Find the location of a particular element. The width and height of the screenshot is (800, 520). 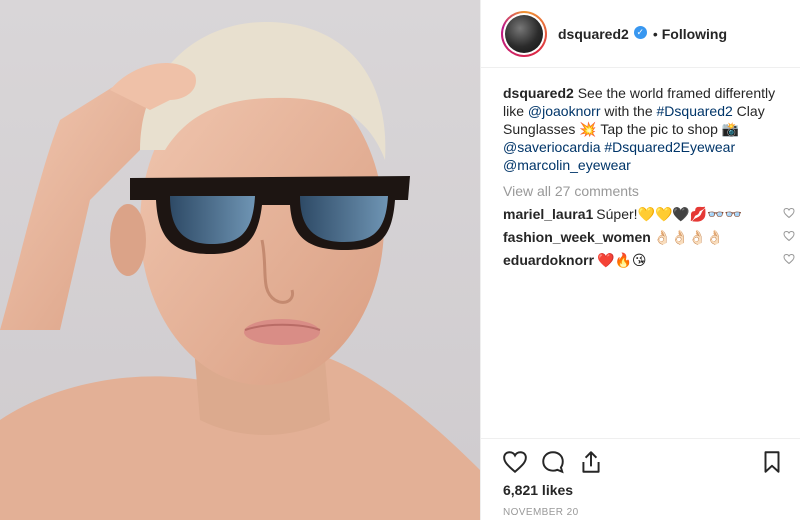

post-header: dsquared2 ✓ • Following is located at coordinates (640, 34).